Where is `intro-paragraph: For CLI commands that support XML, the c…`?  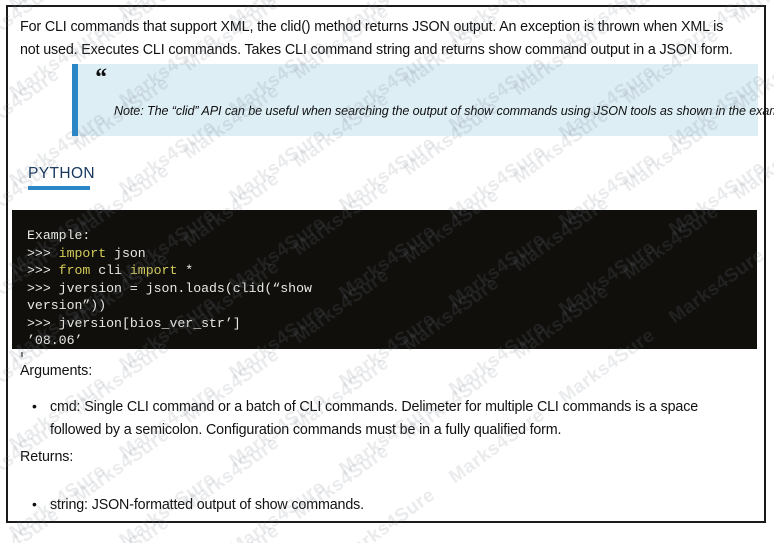
intro-paragraph: For CLI commands that support XML, the c… is located at coordinates (376, 39).